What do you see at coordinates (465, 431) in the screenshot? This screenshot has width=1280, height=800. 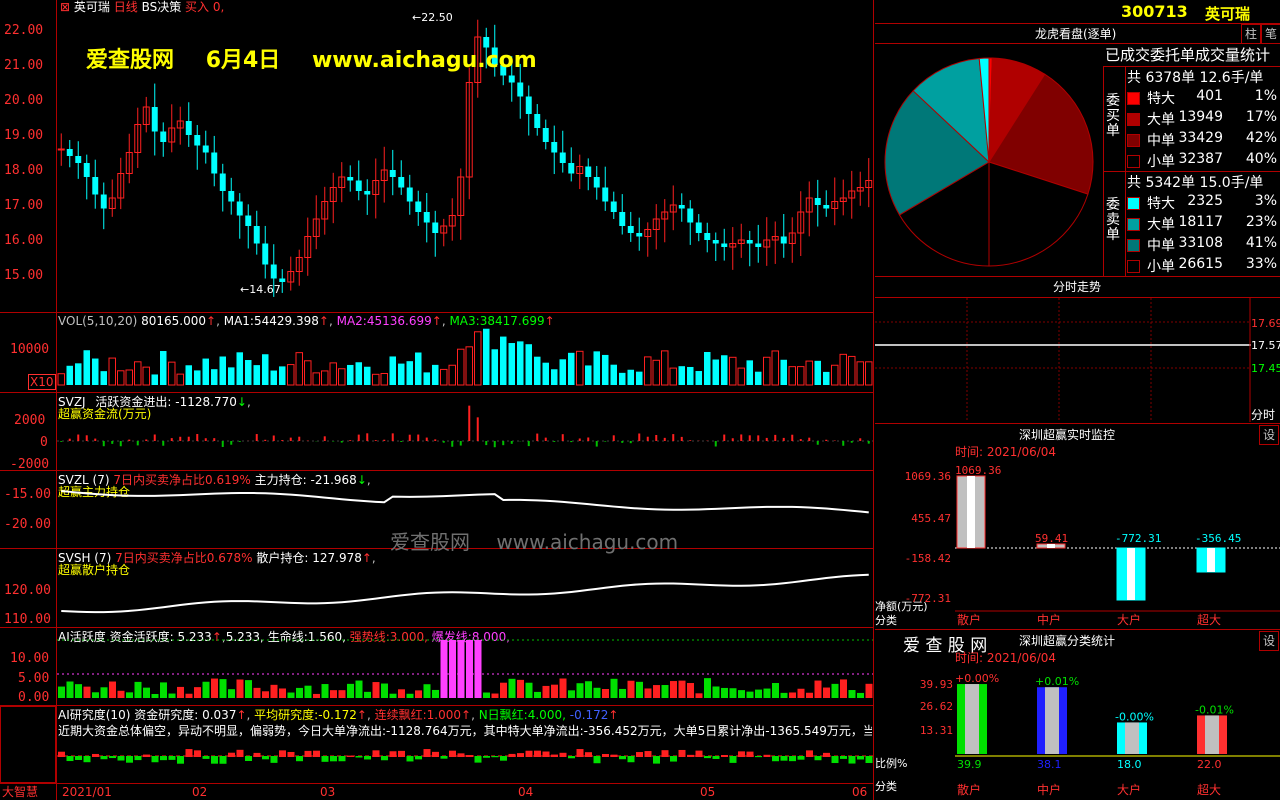 I see `svzj-chart` at bounding box center [465, 431].